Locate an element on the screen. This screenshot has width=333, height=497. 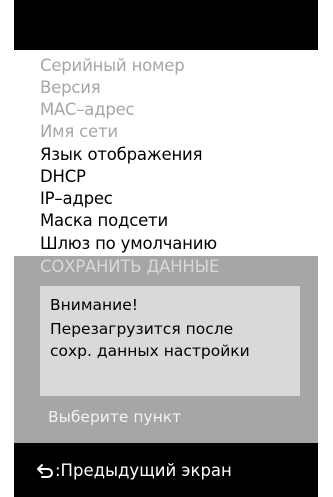
back-button: :Предыдущий экран is located at coordinates (134, 471).